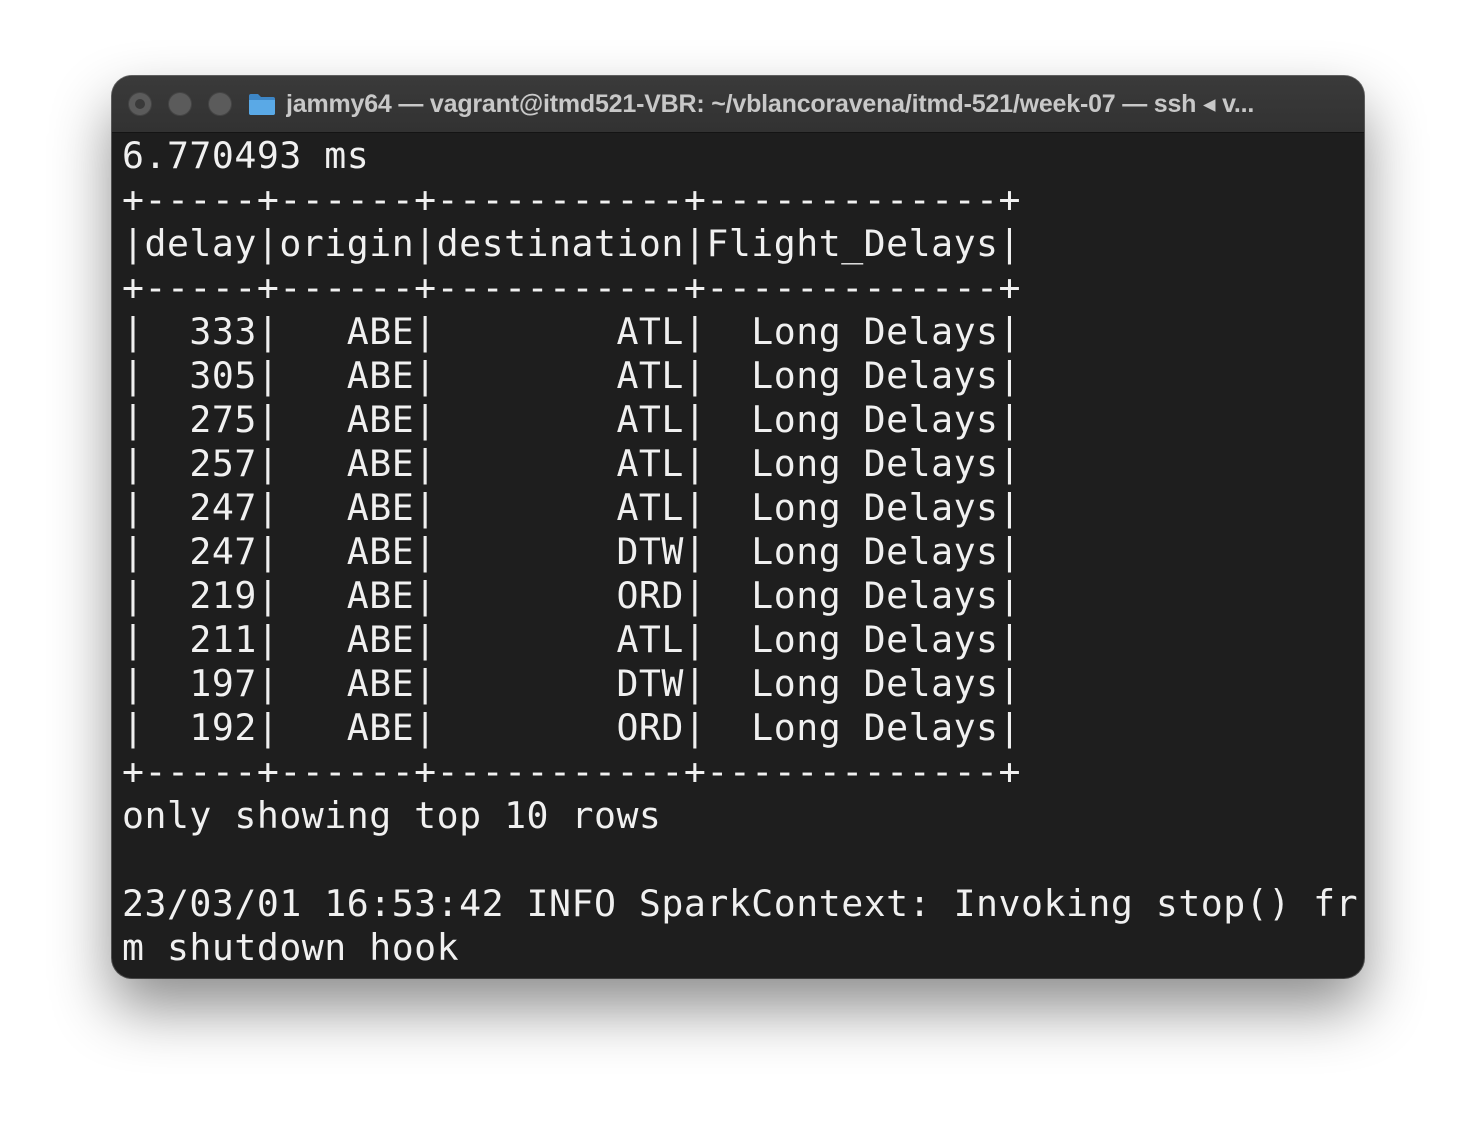 The image size is (1476, 1126). I want to click on terminal-line: | 275| ABE| ATL| Long Delays|, so click(571, 419).